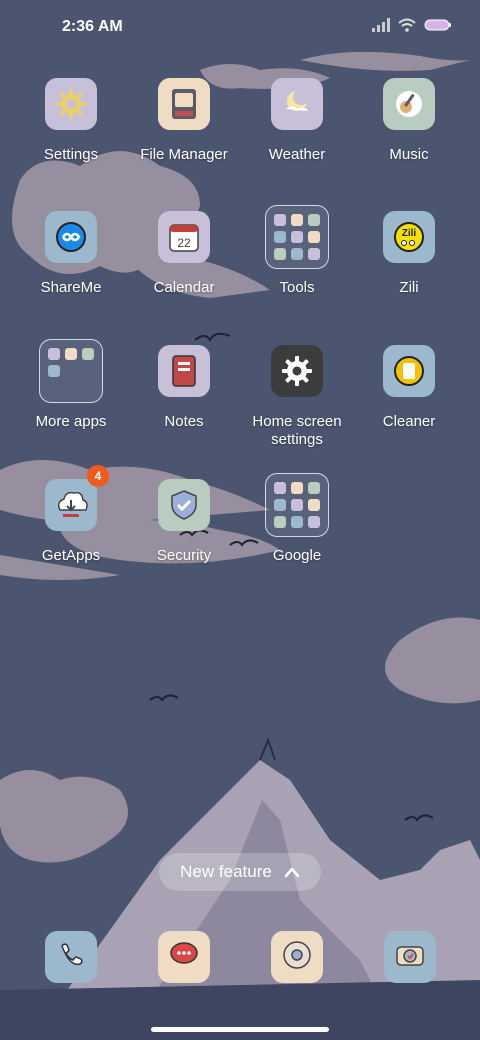  I want to click on app-label: ShareMe, so click(71, 287).